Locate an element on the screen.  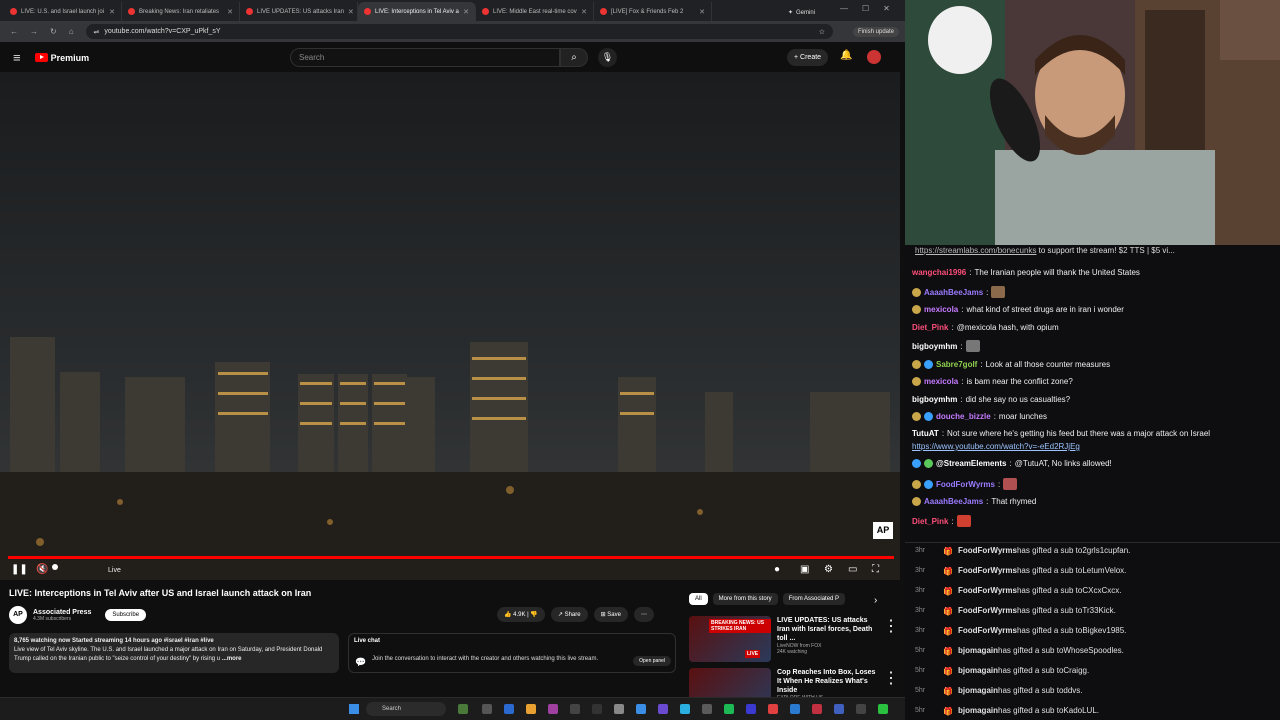
browser-tab: LIVE UPDATES: US attacks Iran ✕ is located at coordinates (299, 11).